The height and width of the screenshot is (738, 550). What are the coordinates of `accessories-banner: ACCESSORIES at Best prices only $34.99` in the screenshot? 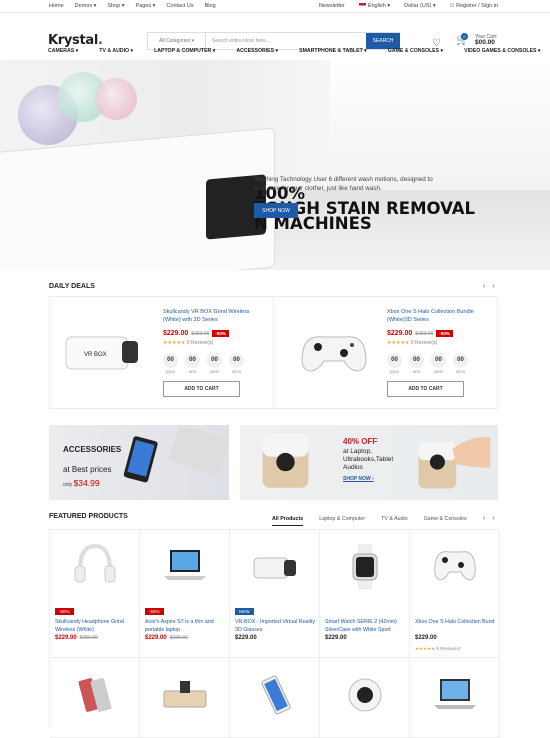 It's located at (139, 462).